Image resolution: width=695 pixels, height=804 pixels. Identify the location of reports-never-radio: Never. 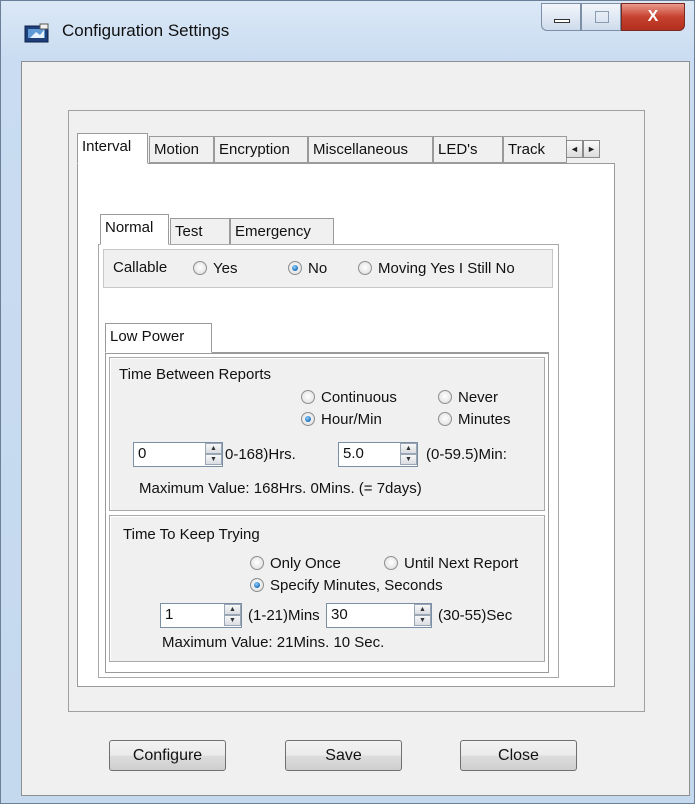
(468, 398).